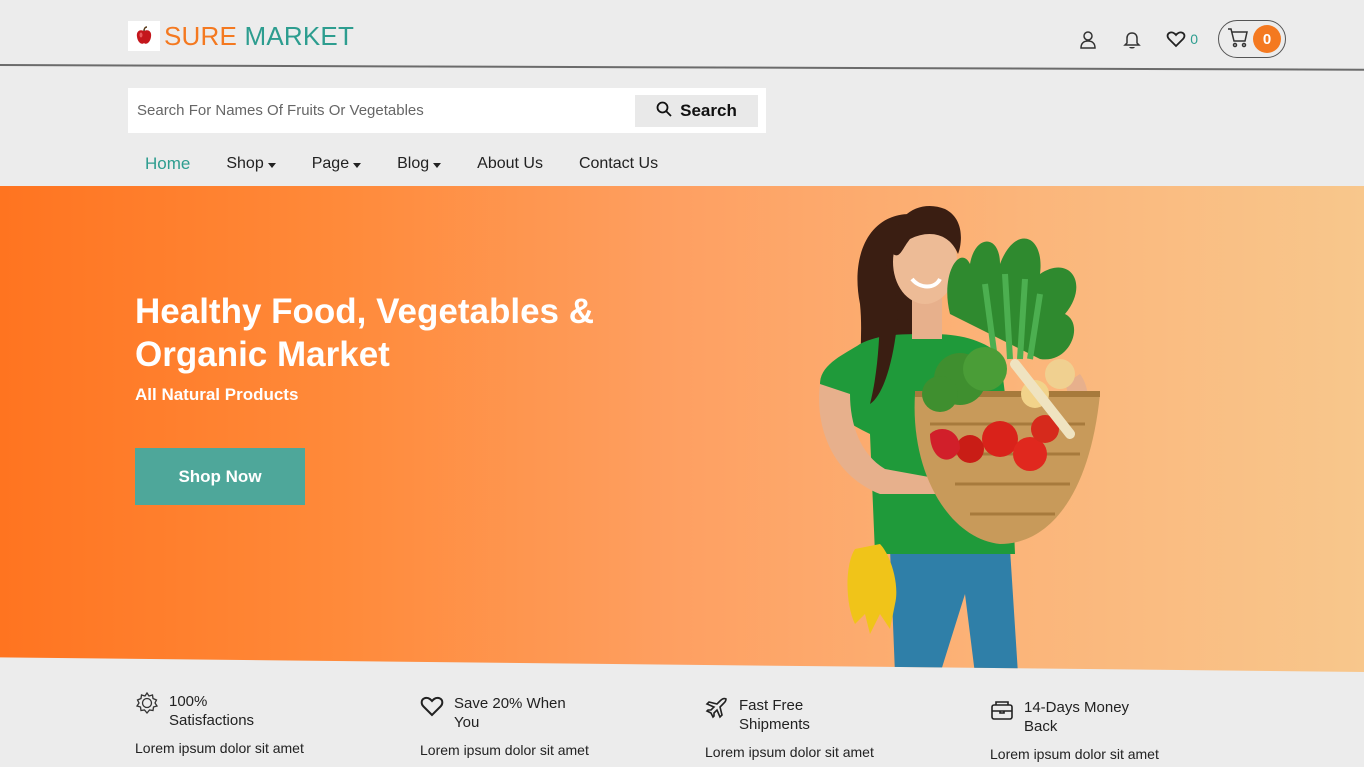 This screenshot has height=767, width=1364. Describe the element at coordinates (682, 67) in the screenshot. I see `header-divider` at that location.